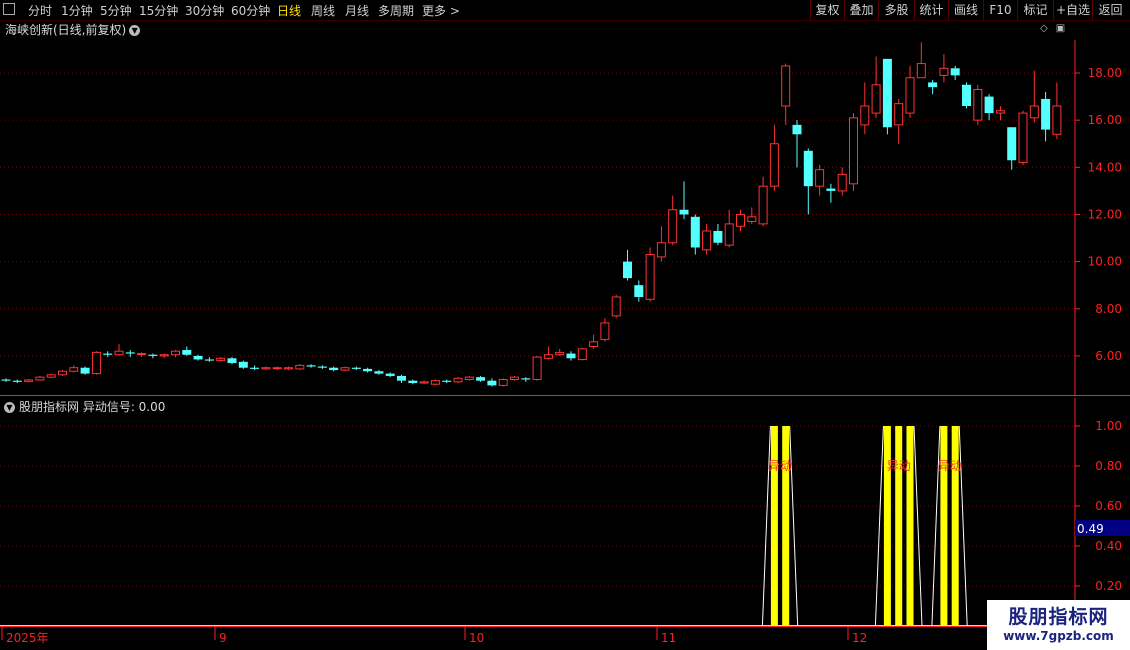 The image size is (1130, 650). Describe the element at coordinates (931, 10) in the screenshot. I see `statistics-button: 统计` at that location.